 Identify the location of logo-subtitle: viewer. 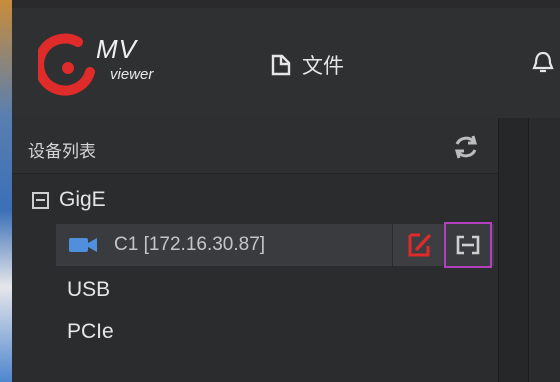
(132, 74).